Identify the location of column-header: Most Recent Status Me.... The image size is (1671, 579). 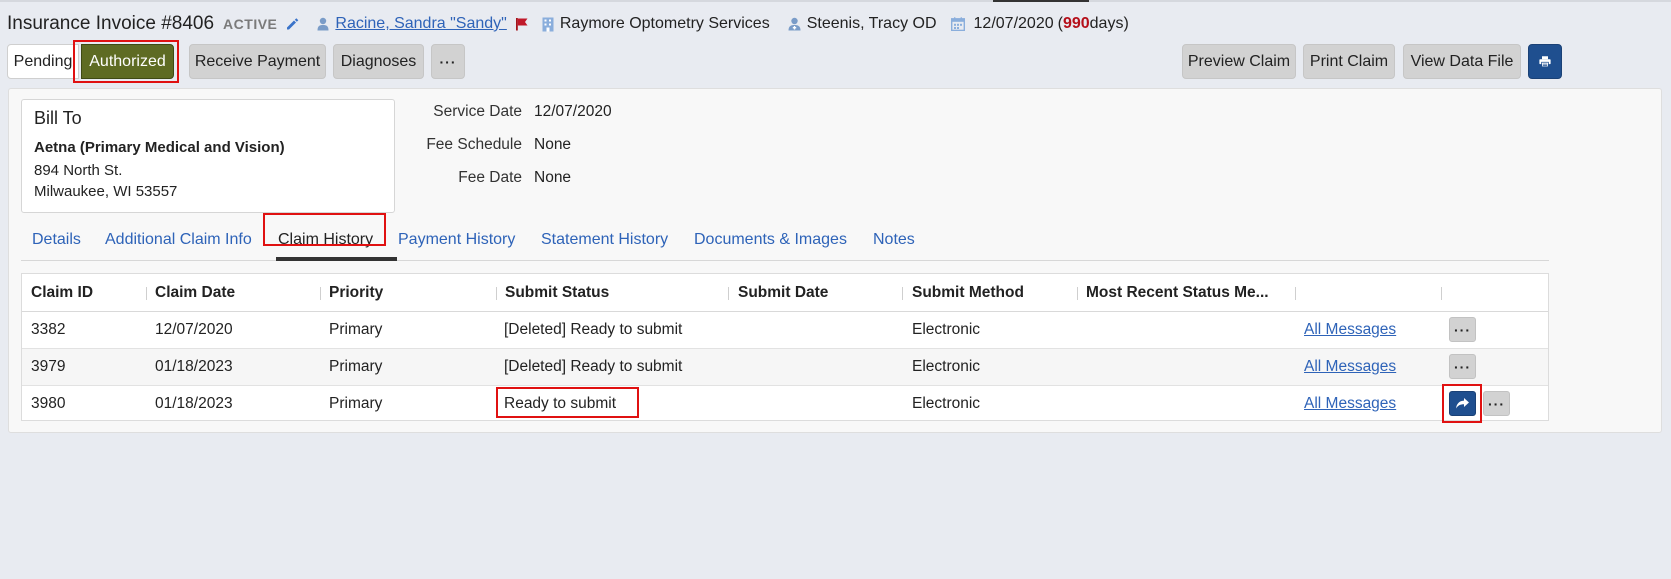
(1177, 293).